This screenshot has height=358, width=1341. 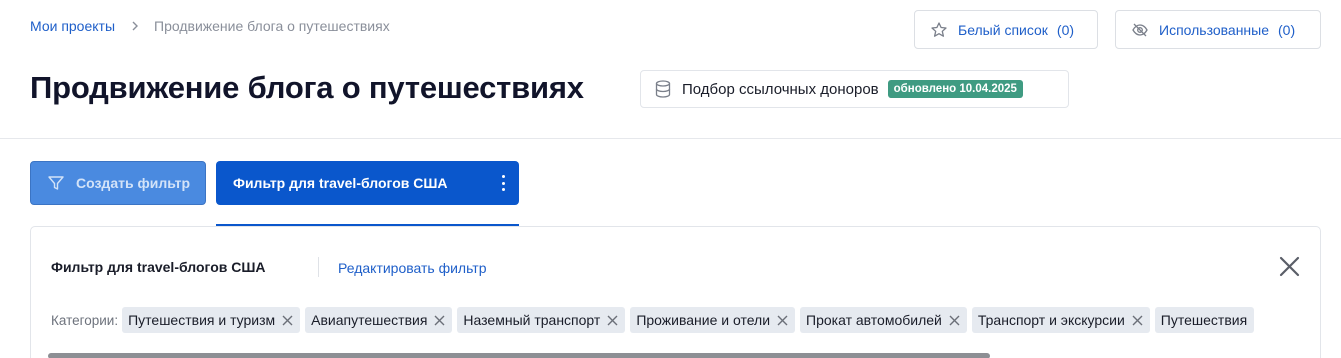 I want to click on chevron-right-icon, so click(x=135, y=26).